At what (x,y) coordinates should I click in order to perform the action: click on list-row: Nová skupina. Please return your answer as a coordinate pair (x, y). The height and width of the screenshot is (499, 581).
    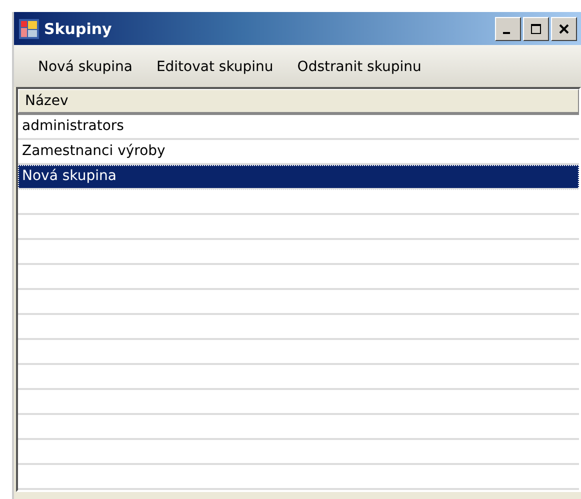
    Looking at the image, I should click on (298, 177).